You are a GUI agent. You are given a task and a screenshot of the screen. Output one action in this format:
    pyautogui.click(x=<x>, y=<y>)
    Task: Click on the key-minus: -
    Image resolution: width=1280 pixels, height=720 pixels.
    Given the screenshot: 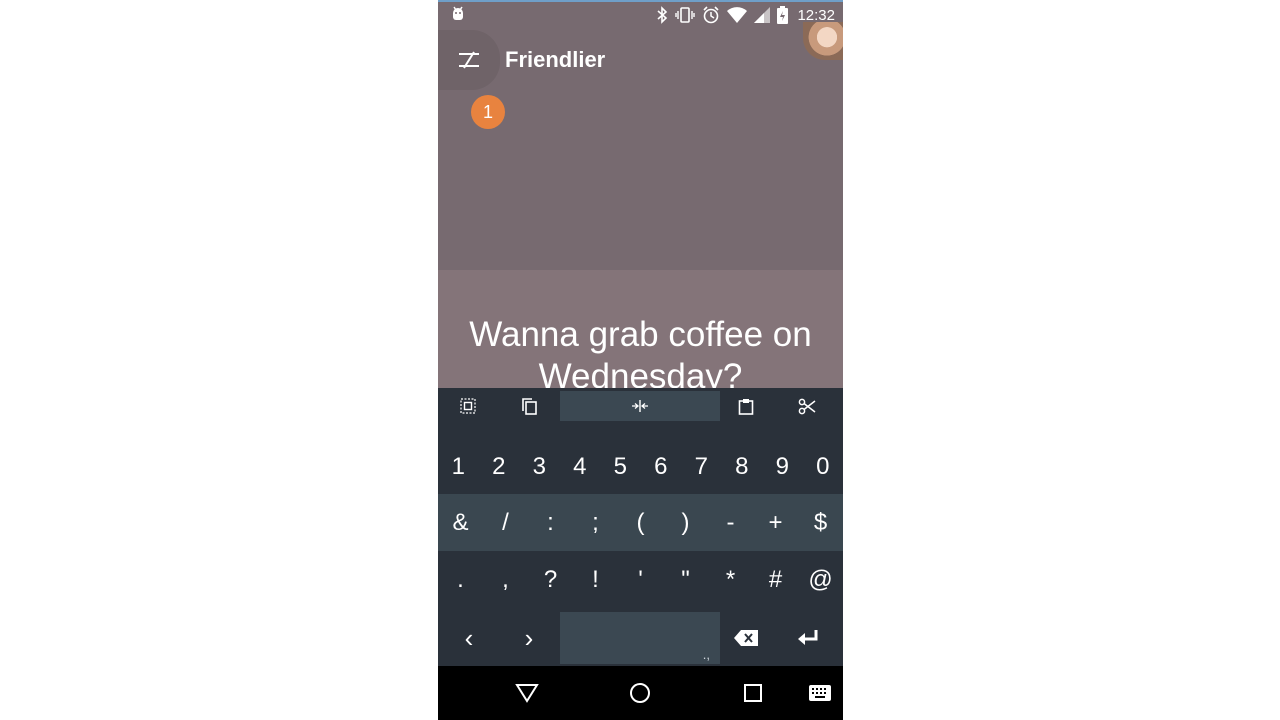 What is the action you would take?
    pyautogui.click(x=730, y=522)
    